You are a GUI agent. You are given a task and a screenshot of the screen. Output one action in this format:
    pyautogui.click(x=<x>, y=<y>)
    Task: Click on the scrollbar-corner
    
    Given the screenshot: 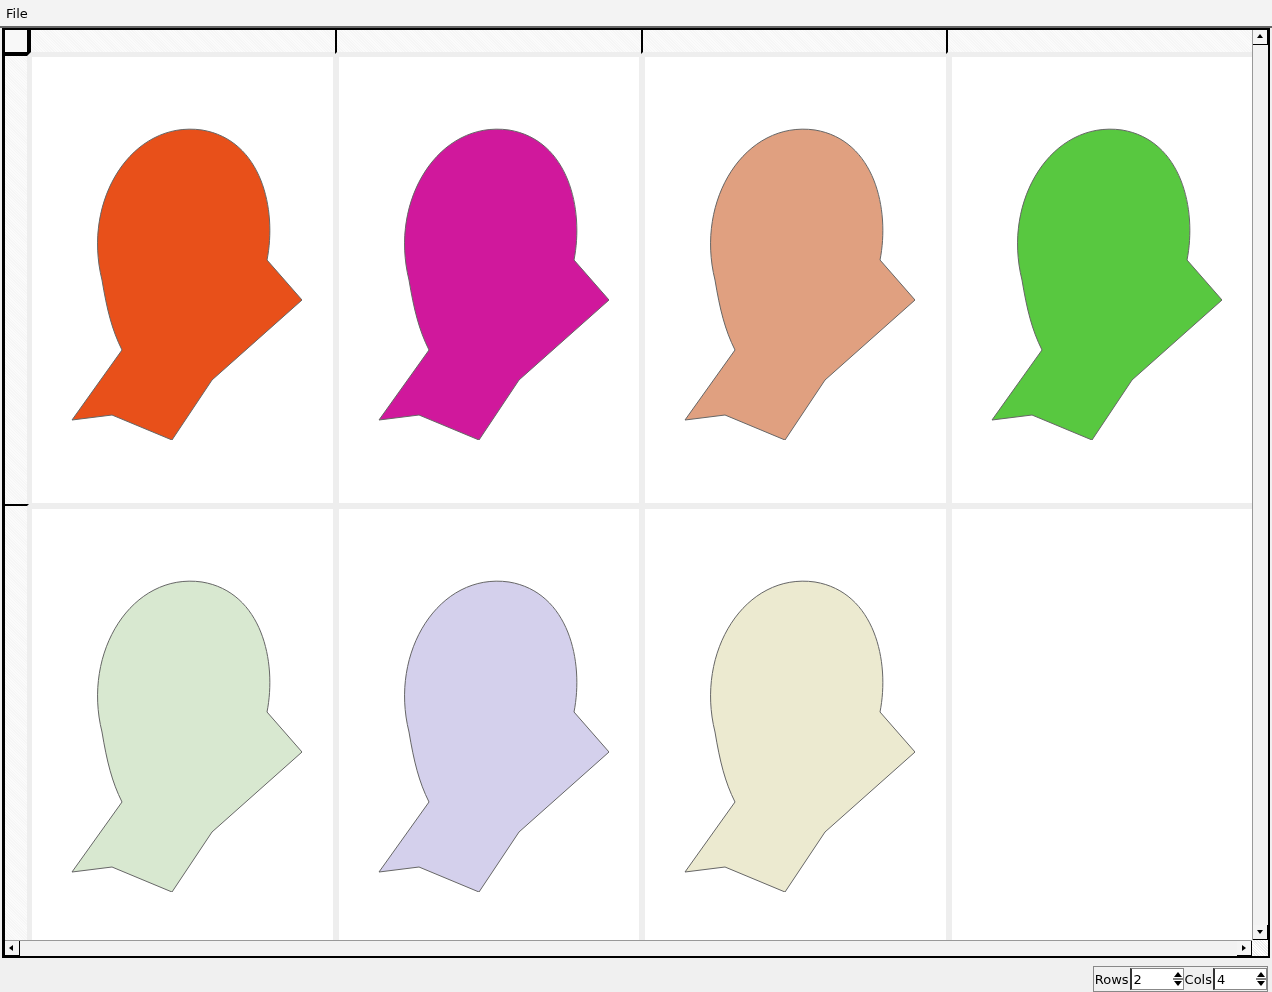 What is the action you would take?
    pyautogui.click(x=1260, y=948)
    